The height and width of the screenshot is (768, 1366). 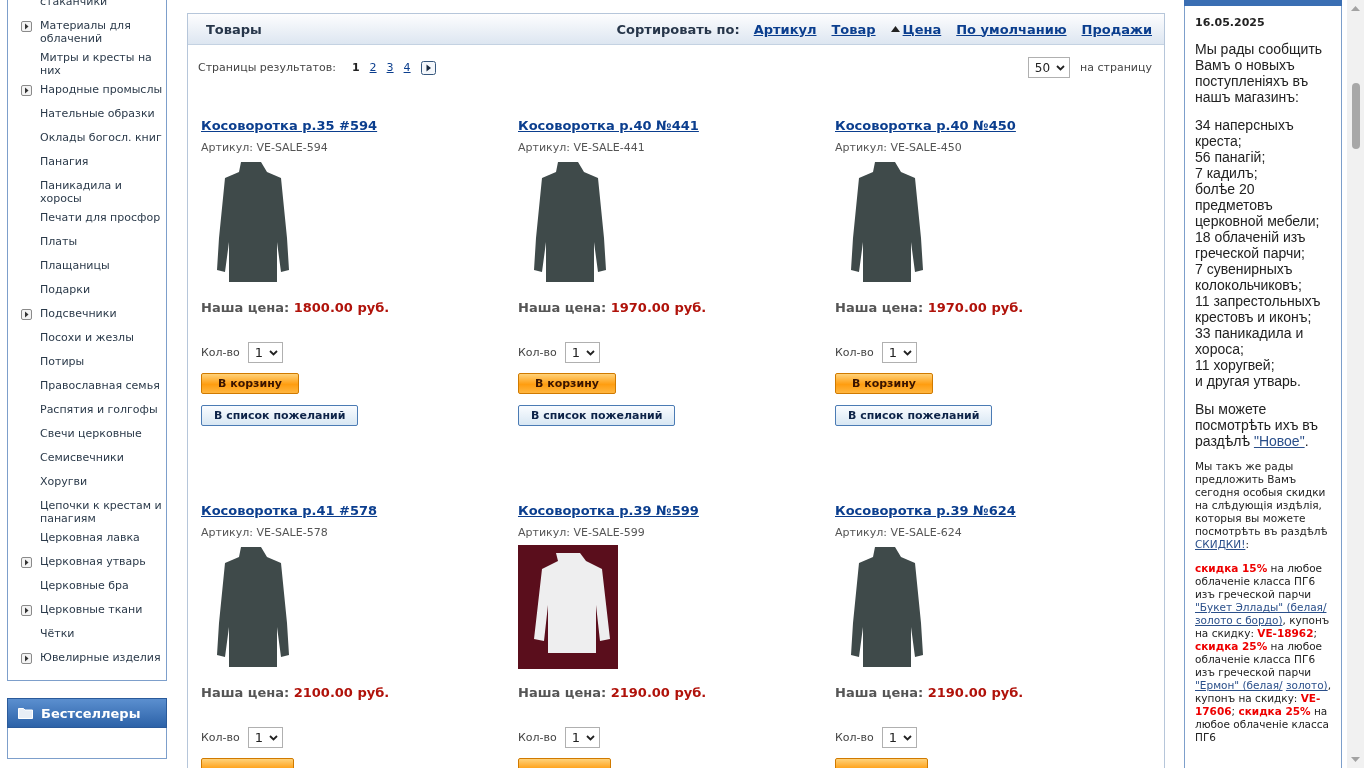 I want to click on product-price: Наша цена: 2100.00 руб., so click(x=295, y=692).